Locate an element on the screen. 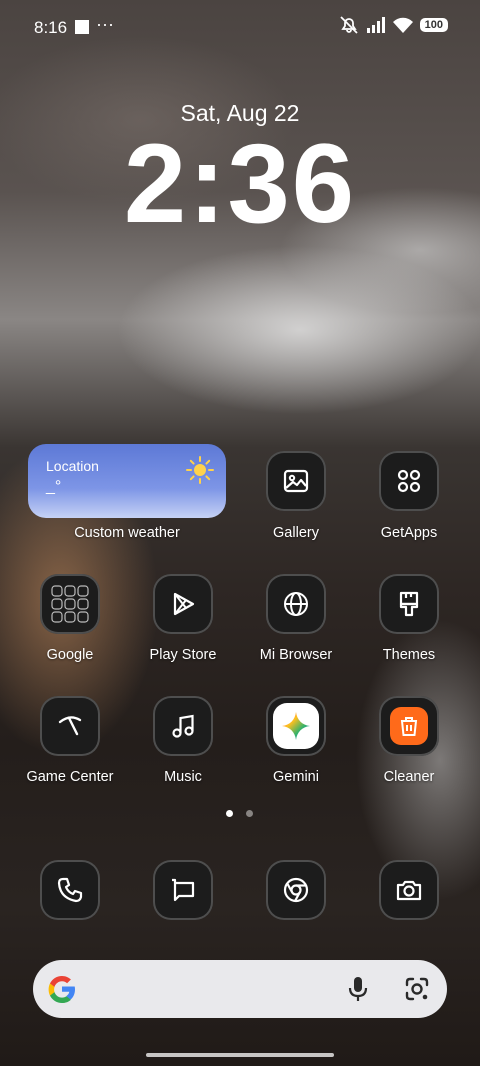 The width and height of the screenshot is (480, 1066). dock-phone is located at coordinates (70, 890).